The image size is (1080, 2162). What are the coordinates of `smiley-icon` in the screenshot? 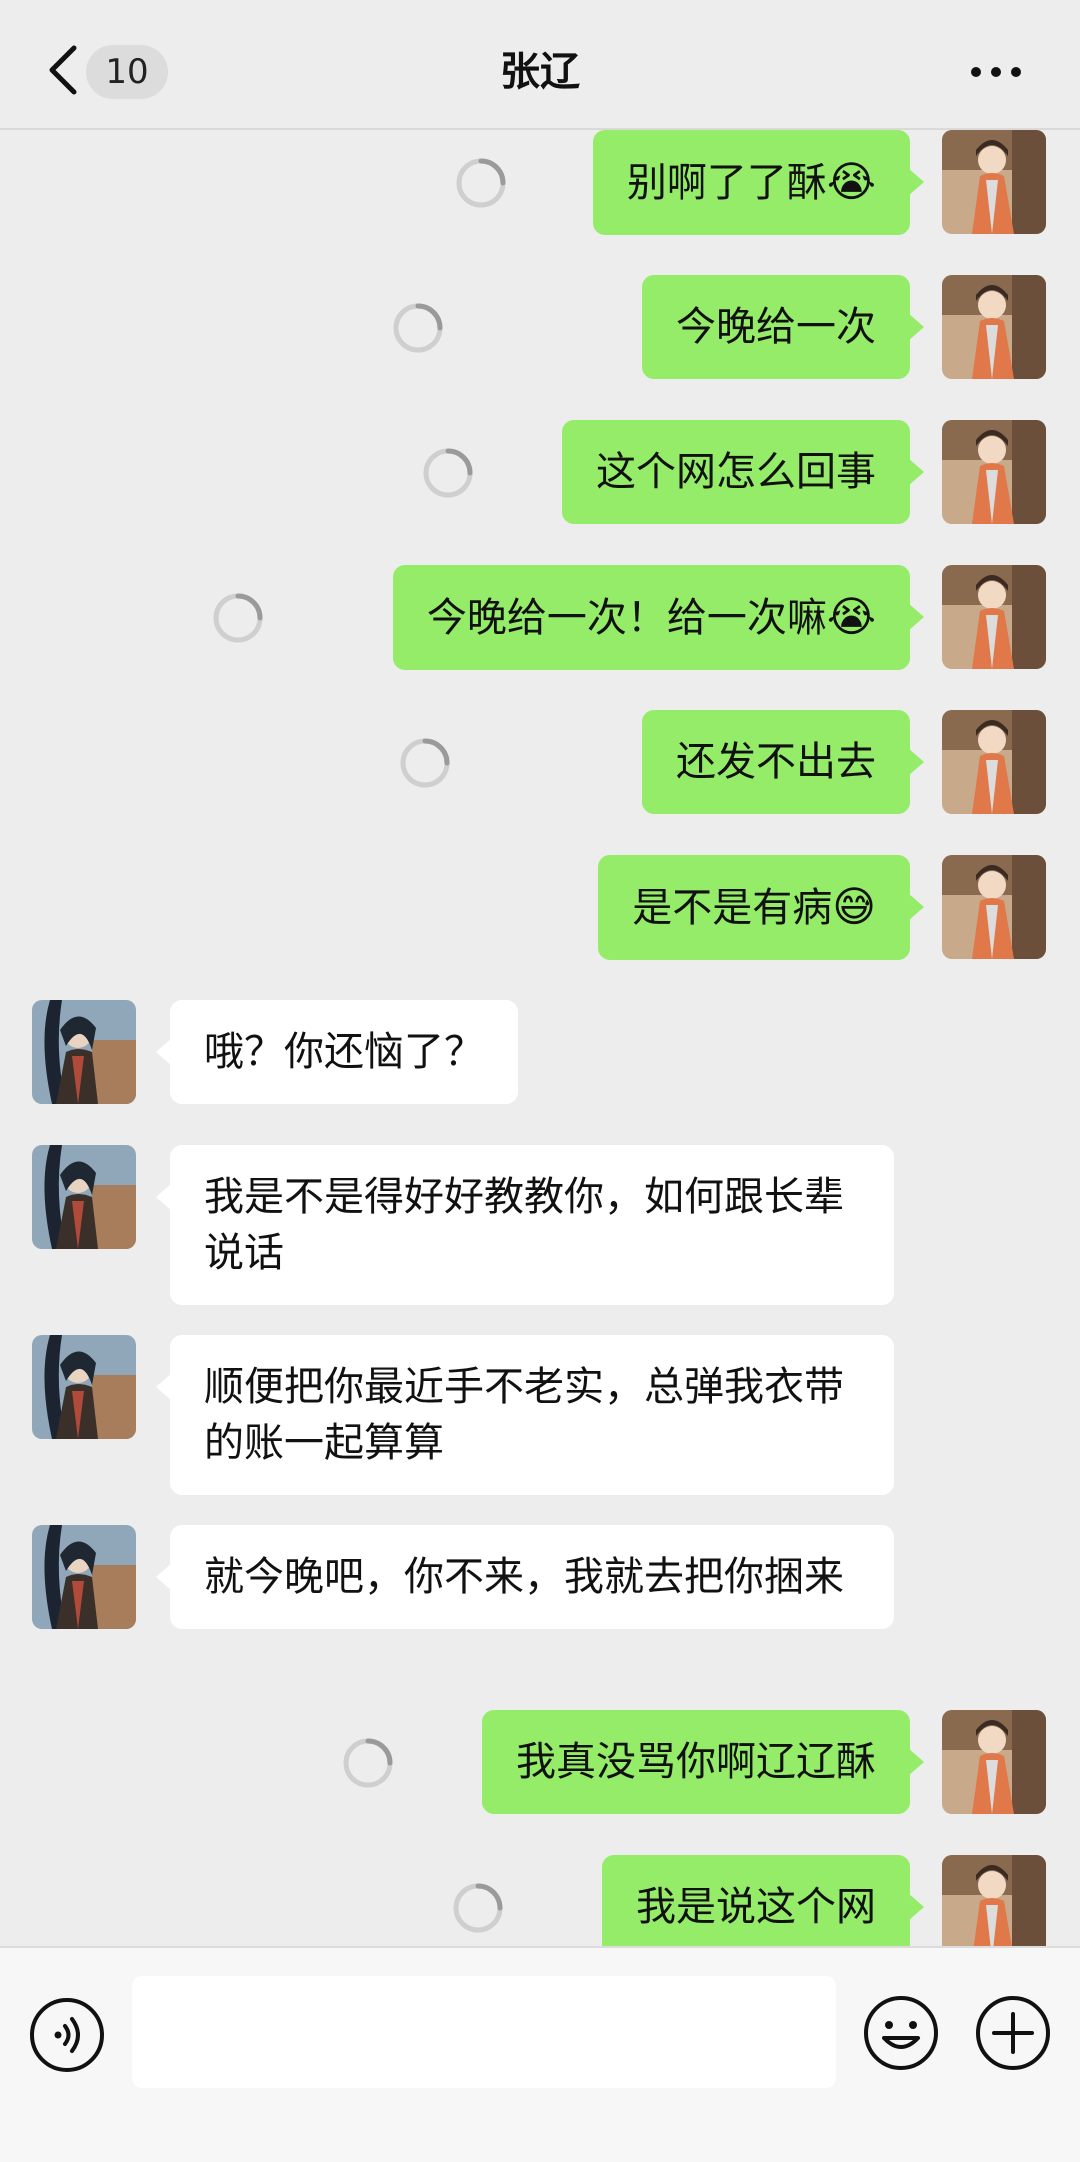 It's located at (901, 2033).